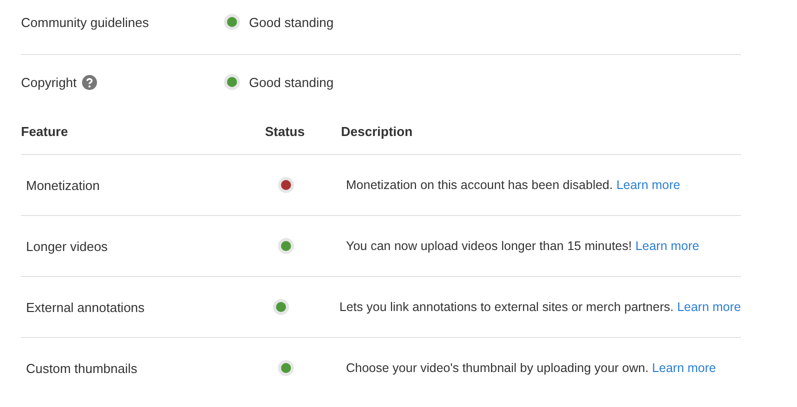 The image size is (797, 407). I want to click on standing-label: Community guidelines, so click(85, 22).